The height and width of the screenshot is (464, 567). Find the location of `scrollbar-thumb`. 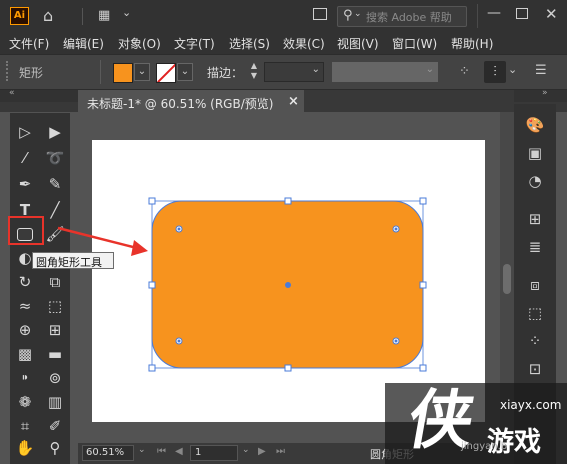

scrollbar-thumb is located at coordinates (507, 279).